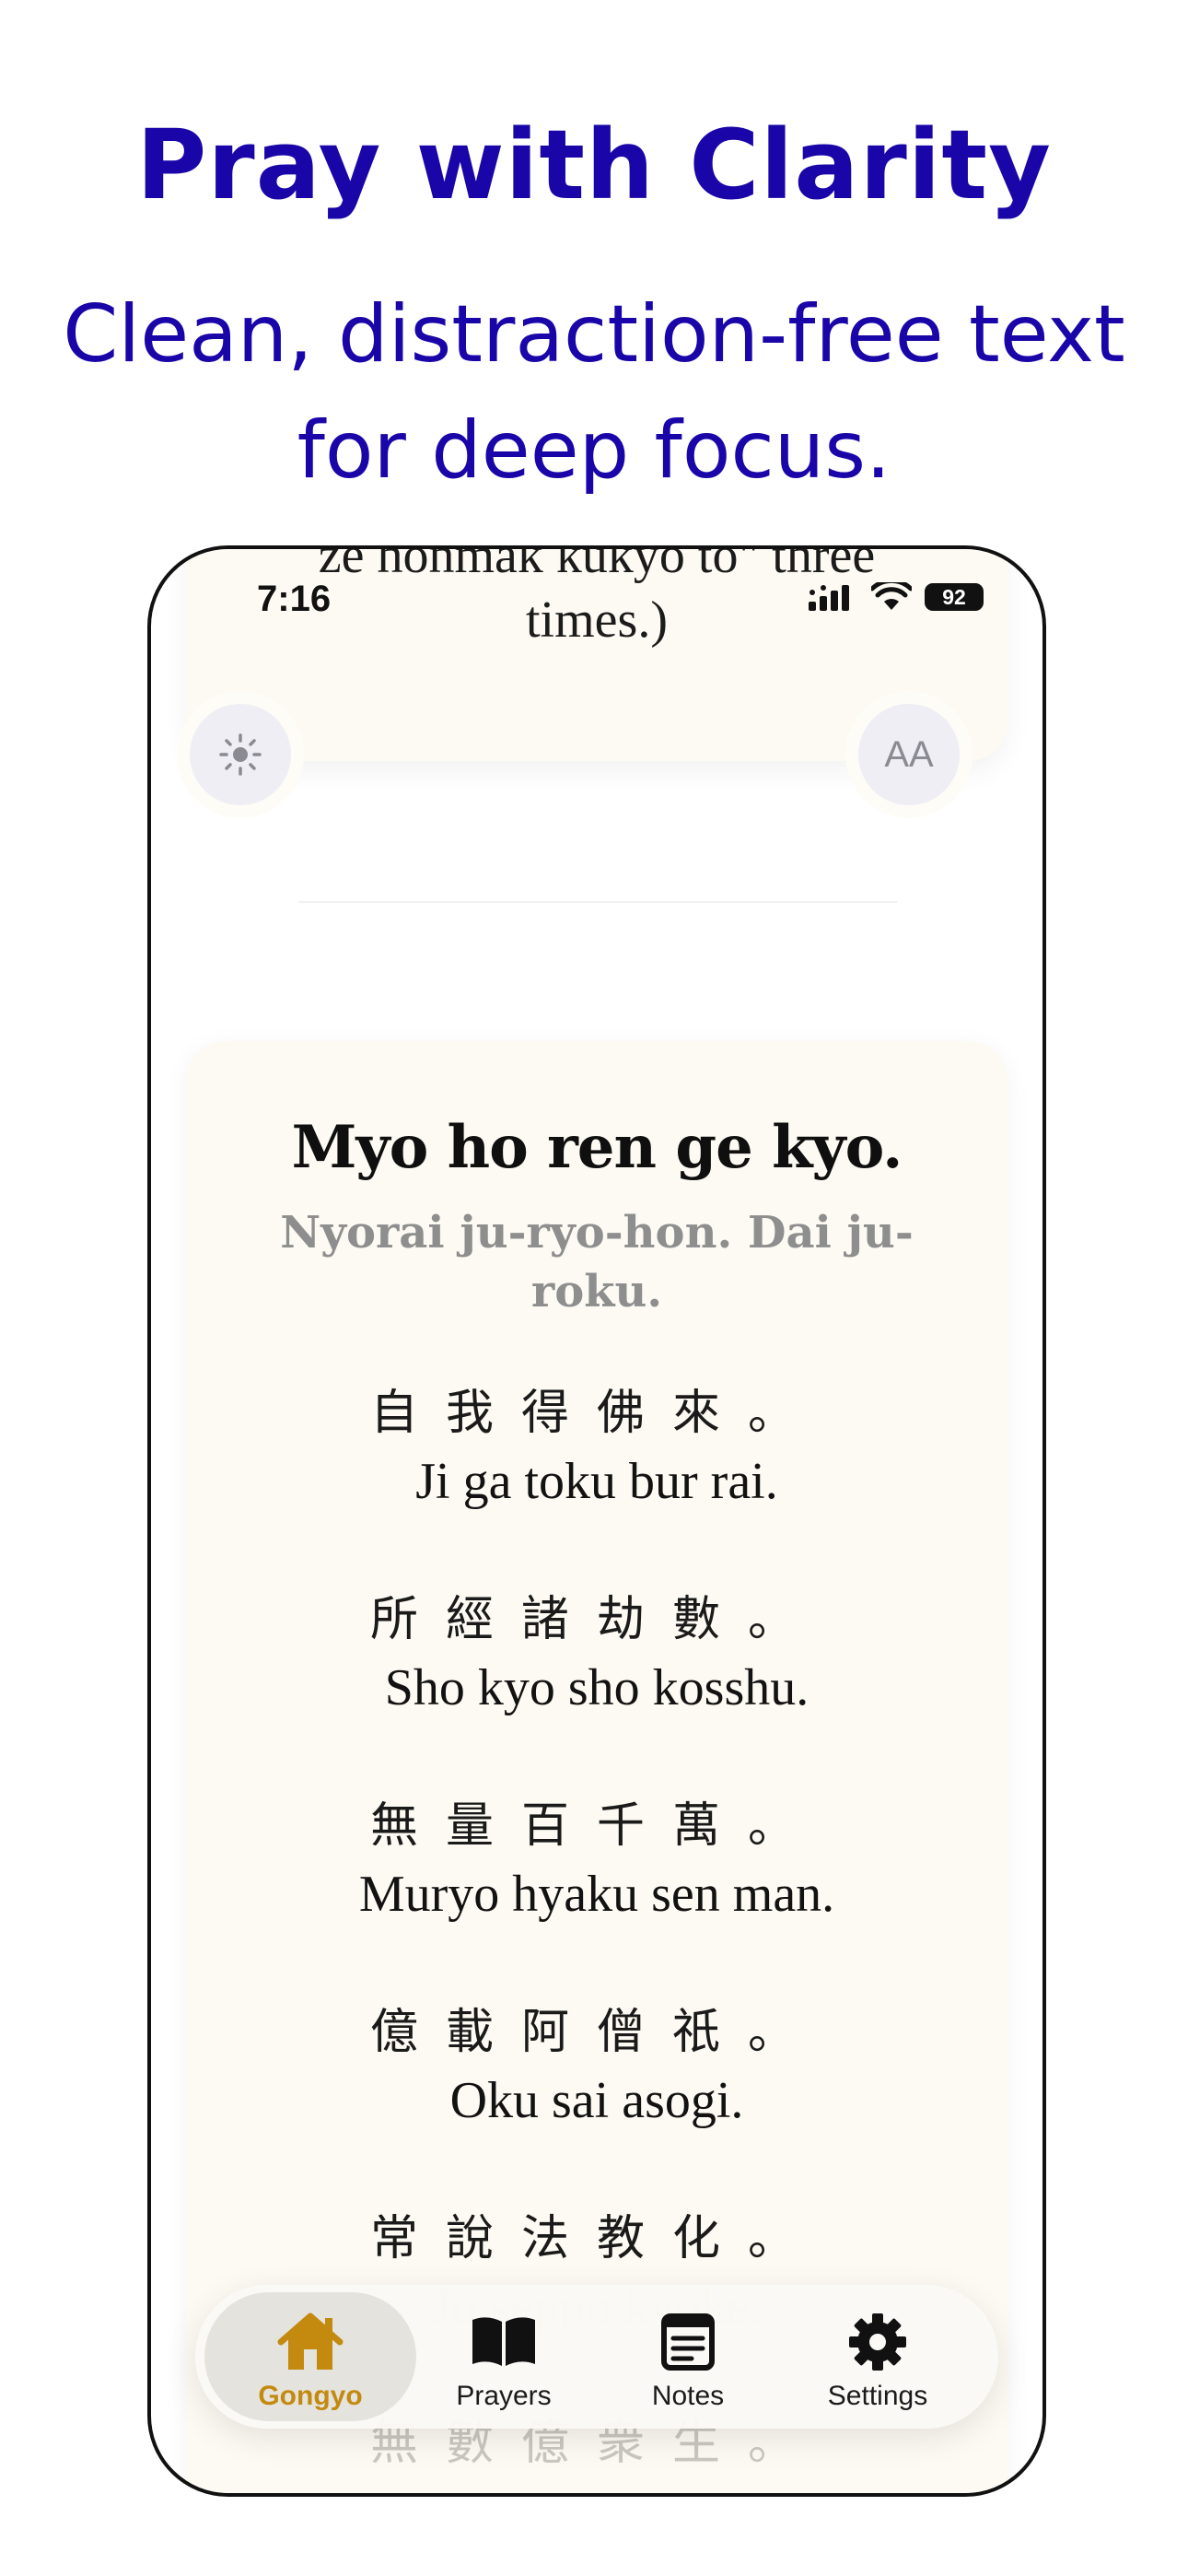  What do you see at coordinates (596, 2100) in the screenshot?
I see `verse-romaji: Oku sai asogi.` at bounding box center [596, 2100].